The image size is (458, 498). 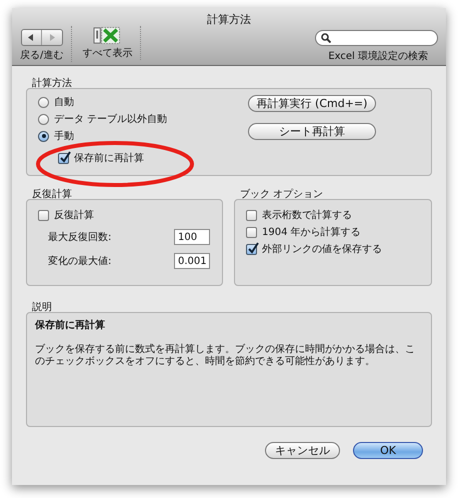 What do you see at coordinates (281, 193) in the screenshot?
I see `group-title: ブック オプション` at bounding box center [281, 193].